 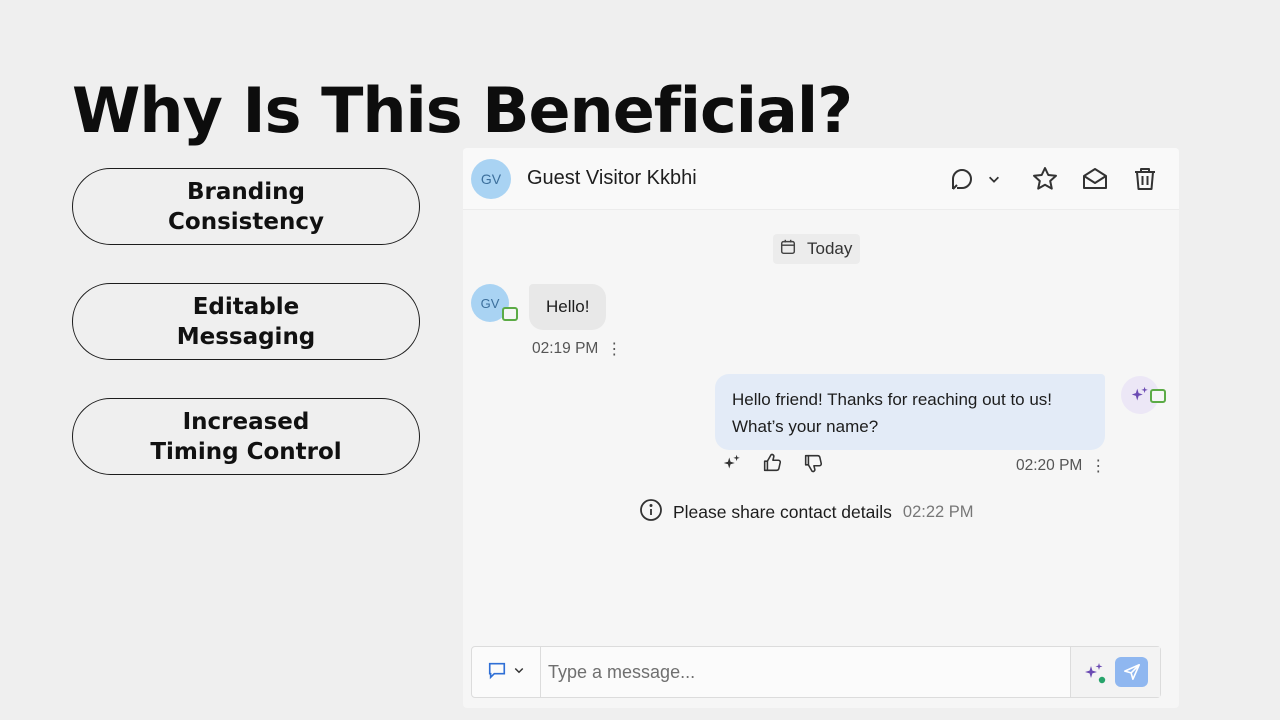 What do you see at coordinates (773, 464) in the screenshot?
I see `thumbs-up-icon` at bounding box center [773, 464].